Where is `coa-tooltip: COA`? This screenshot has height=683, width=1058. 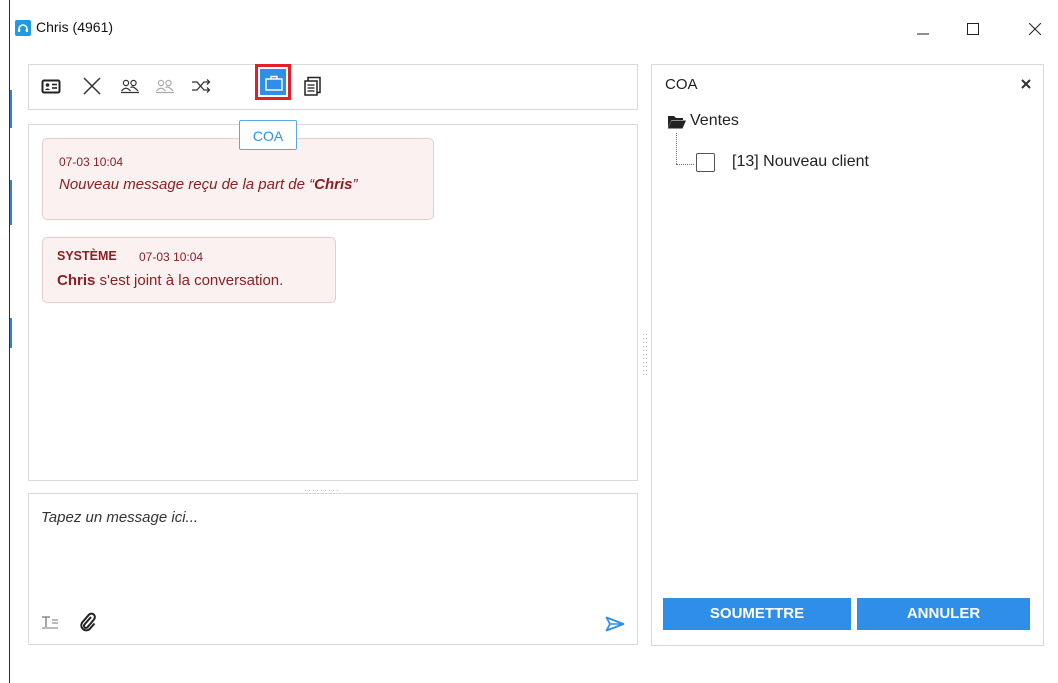 coa-tooltip: COA is located at coordinates (268, 135).